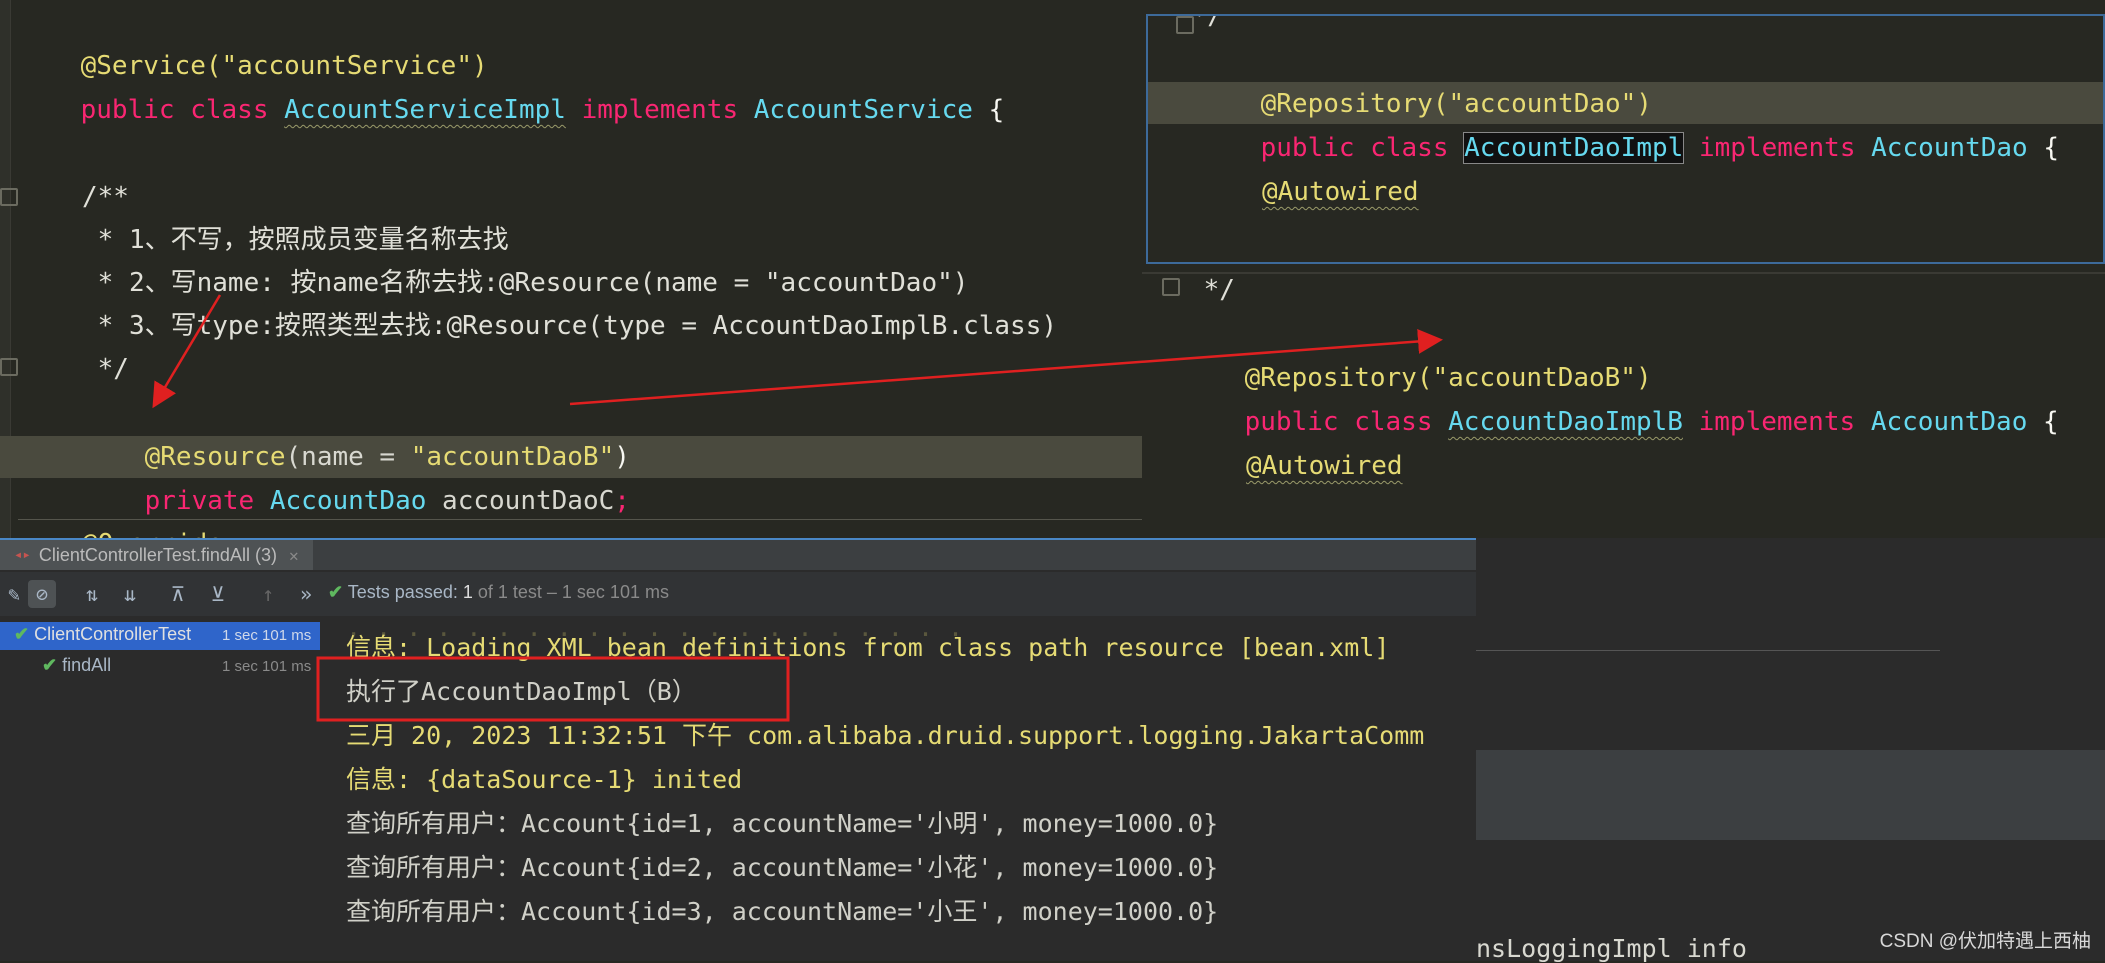 The image size is (2105, 963). I want to click on semicolon: ;, so click(622, 501).